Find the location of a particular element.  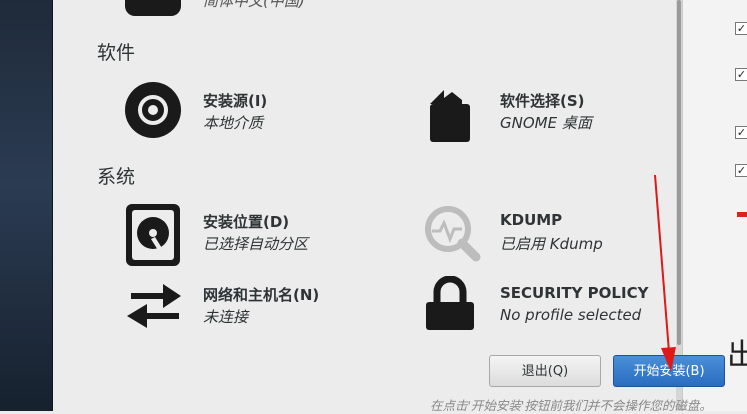

spoke-status: GNOME 桌面 is located at coordinates (546, 123).